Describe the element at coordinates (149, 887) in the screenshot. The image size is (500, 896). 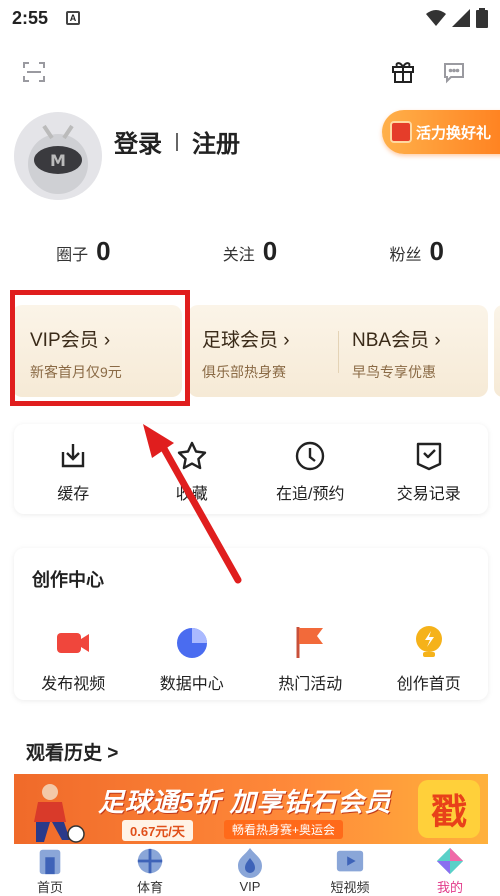
I see `tab-label: 体育` at that location.